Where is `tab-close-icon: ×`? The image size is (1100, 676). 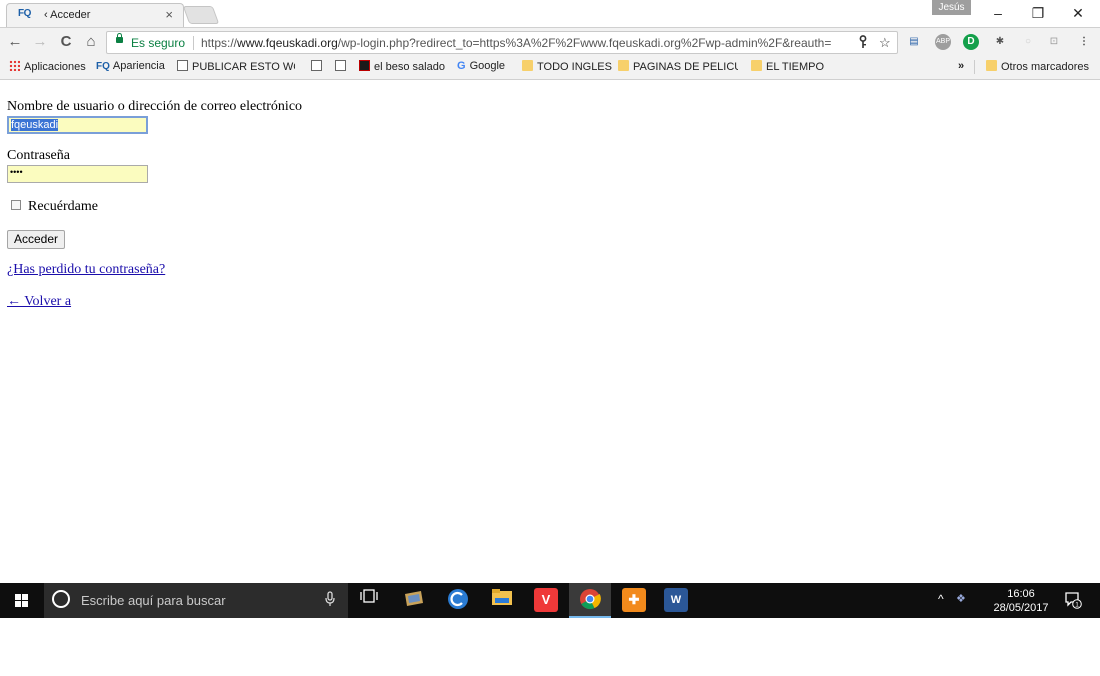
tab-close-icon: × is located at coordinates (169, 14).